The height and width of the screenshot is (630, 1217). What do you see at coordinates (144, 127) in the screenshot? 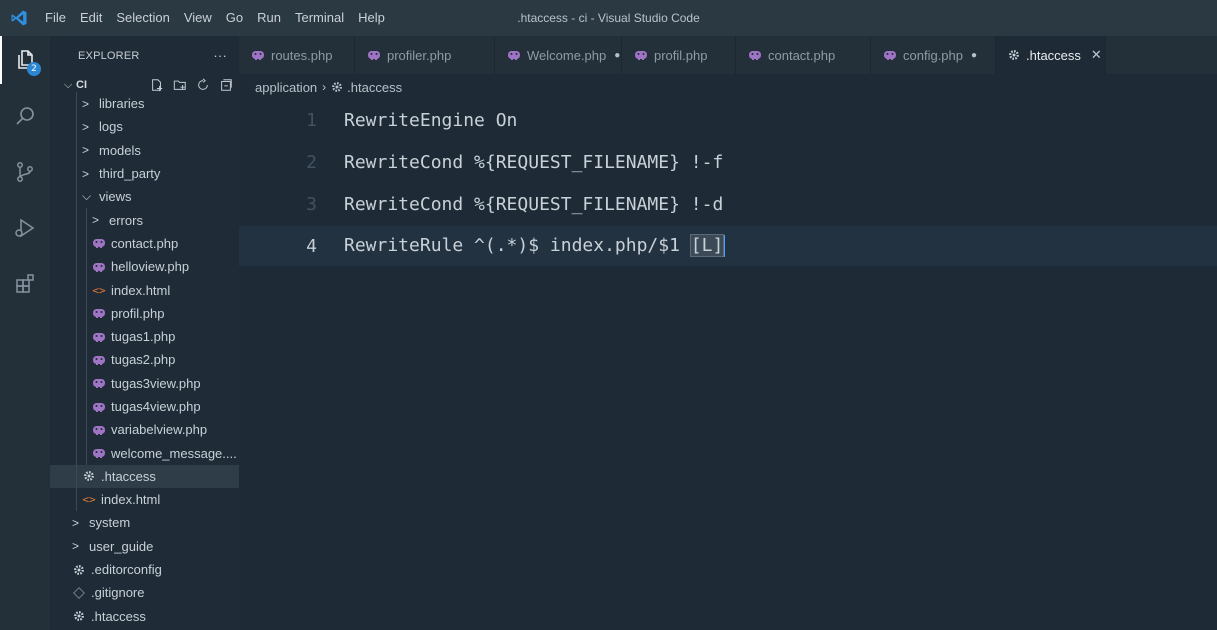
I see `tree-item: > logs` at bounding box center [144, 127].